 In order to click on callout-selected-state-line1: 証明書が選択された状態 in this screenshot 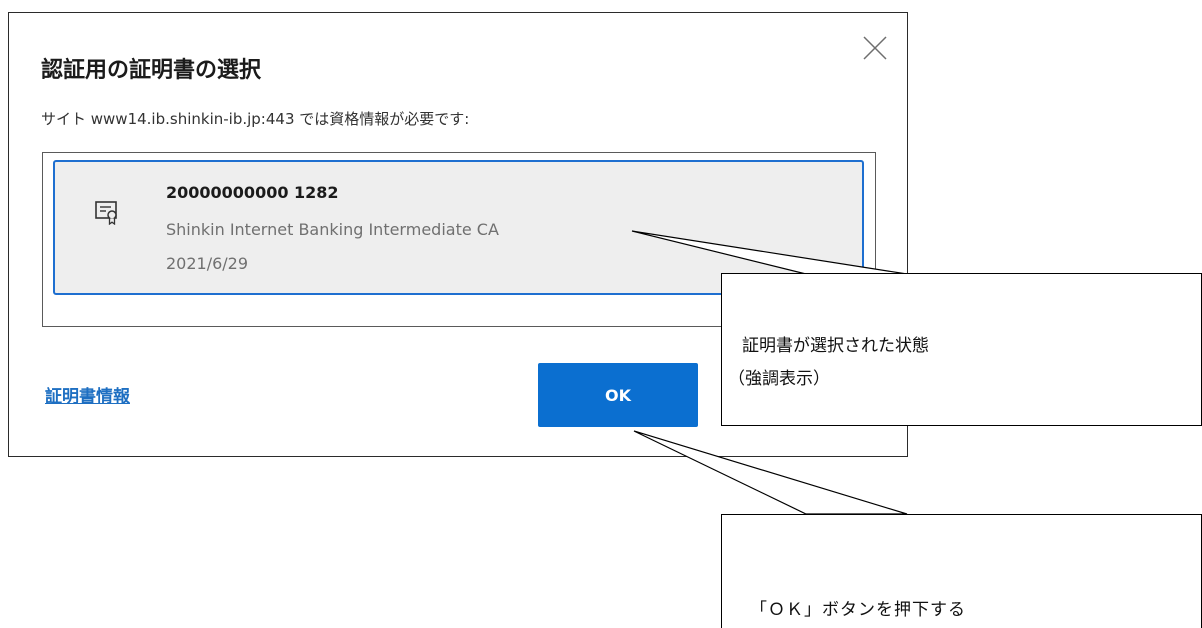, I will do `click(835, 346)`.